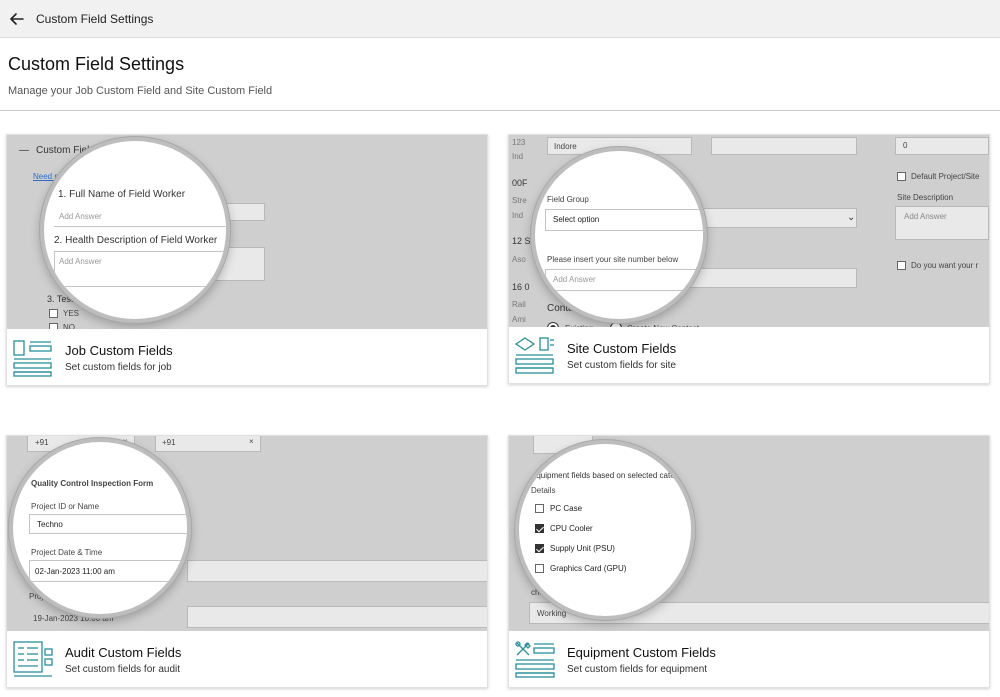 The image size is (1000, 697). Describe the element at coordinates (534, 355) in the screenshot. I see `site-layout-icon` at that location.